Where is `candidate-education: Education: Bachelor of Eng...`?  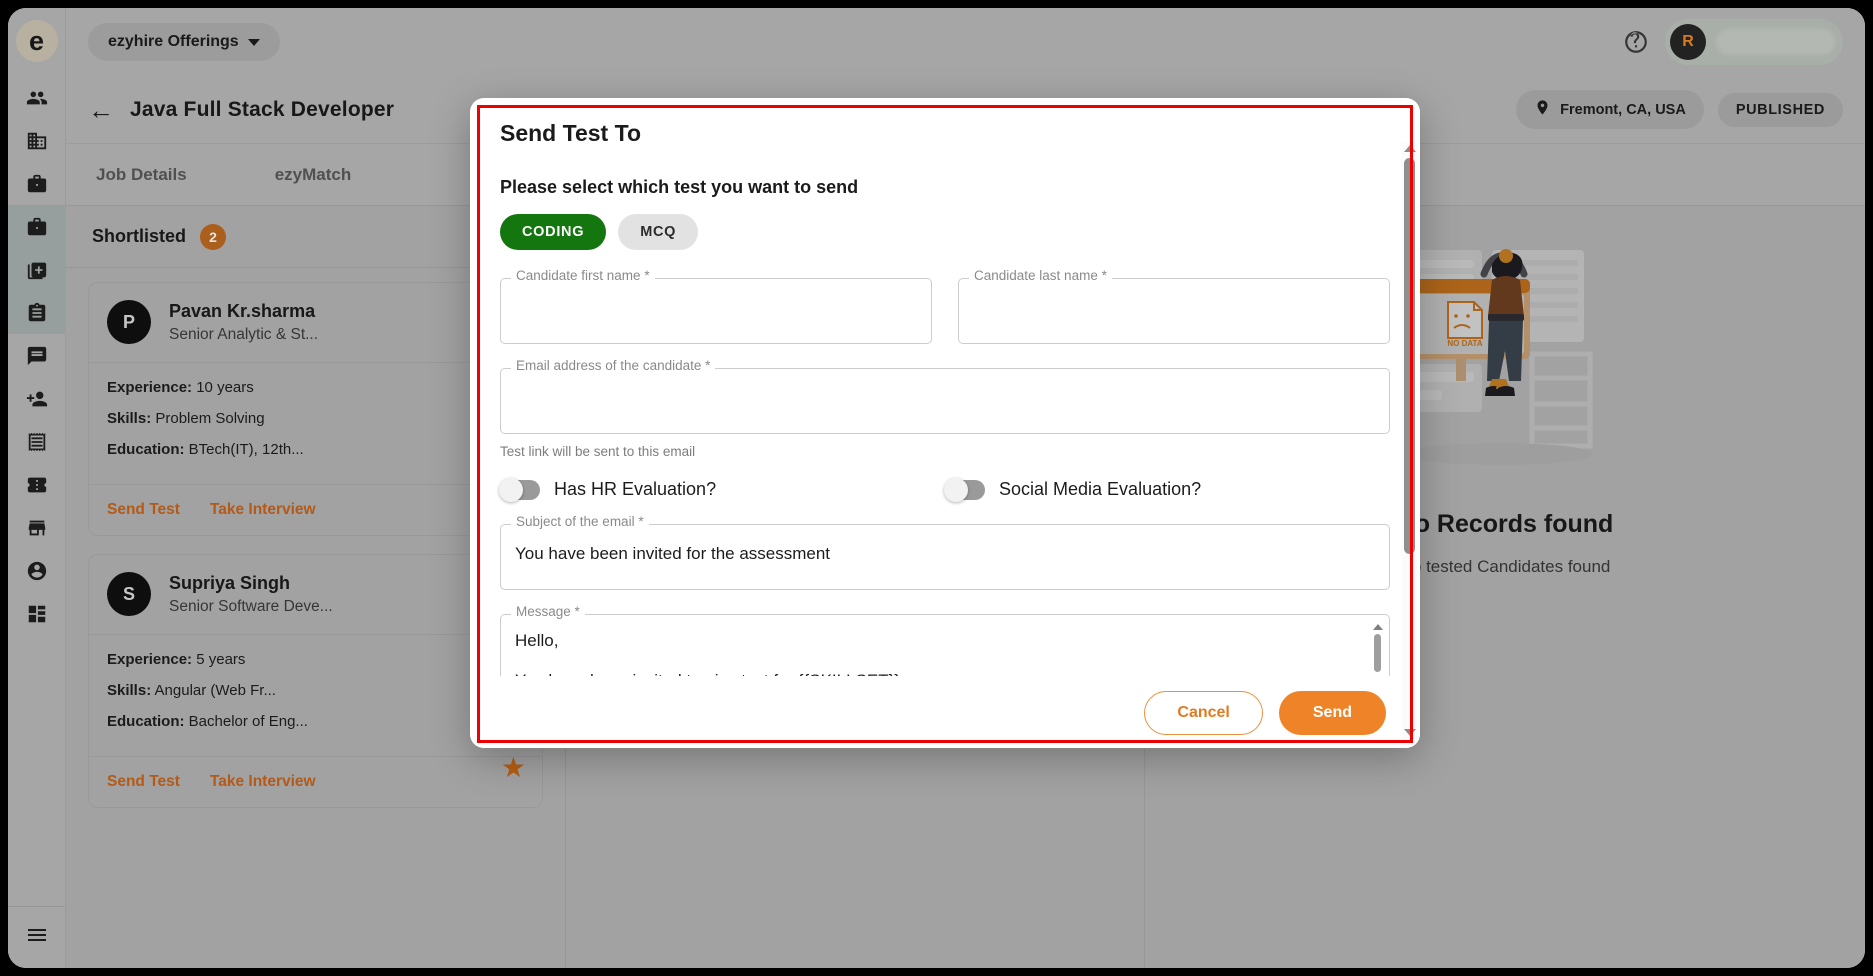
candidate-education: Education: Bachelor of Eng... is located at coordinates (315, 721).